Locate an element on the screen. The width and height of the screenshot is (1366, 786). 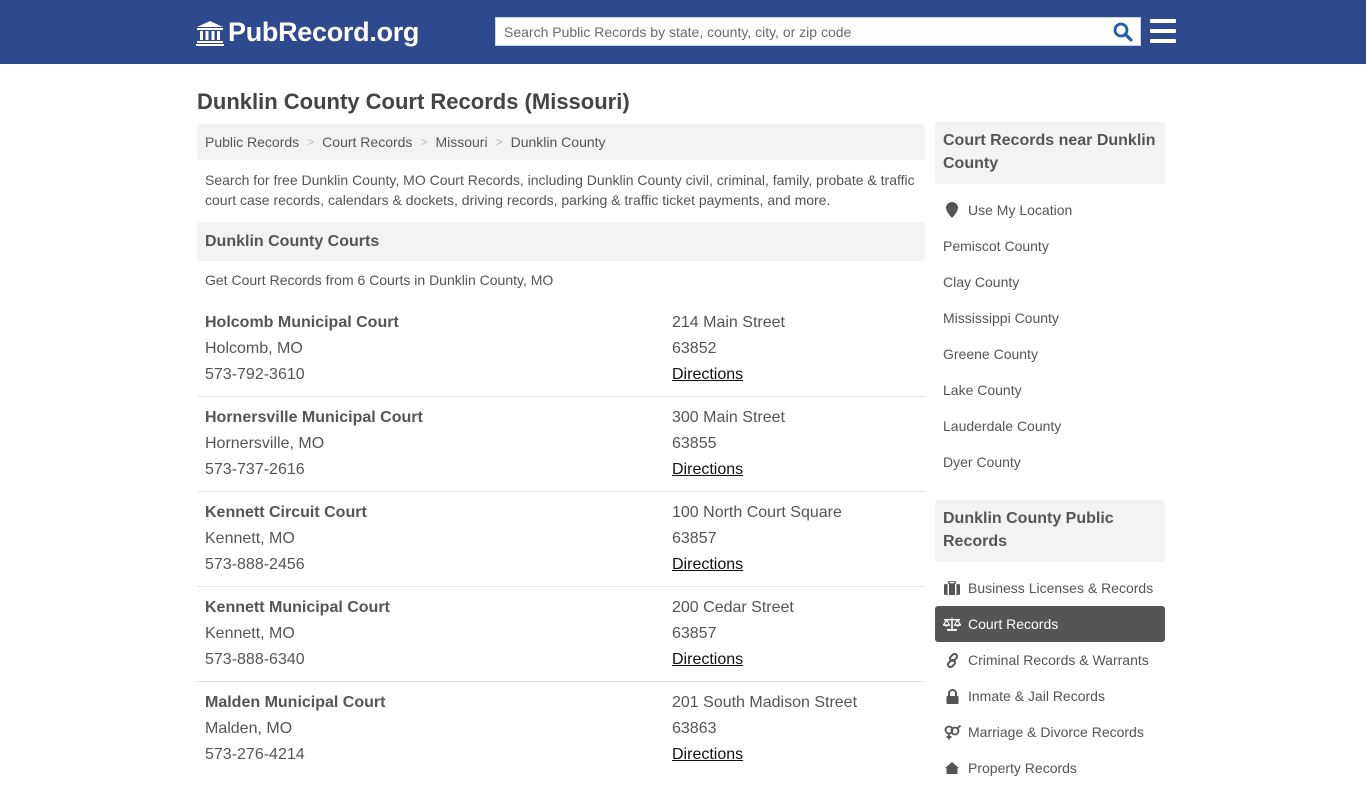
nearby-county-link: Dyer County is located at coordinates (1050, 462).